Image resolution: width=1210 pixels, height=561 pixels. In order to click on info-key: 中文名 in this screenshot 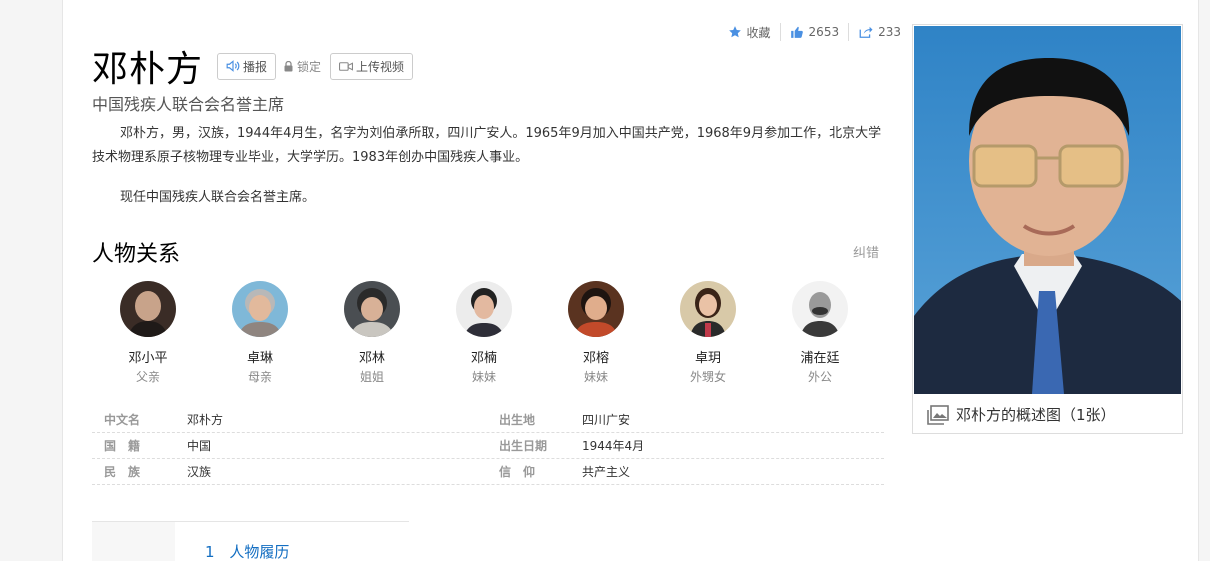, I will do `click(122, 420)`.